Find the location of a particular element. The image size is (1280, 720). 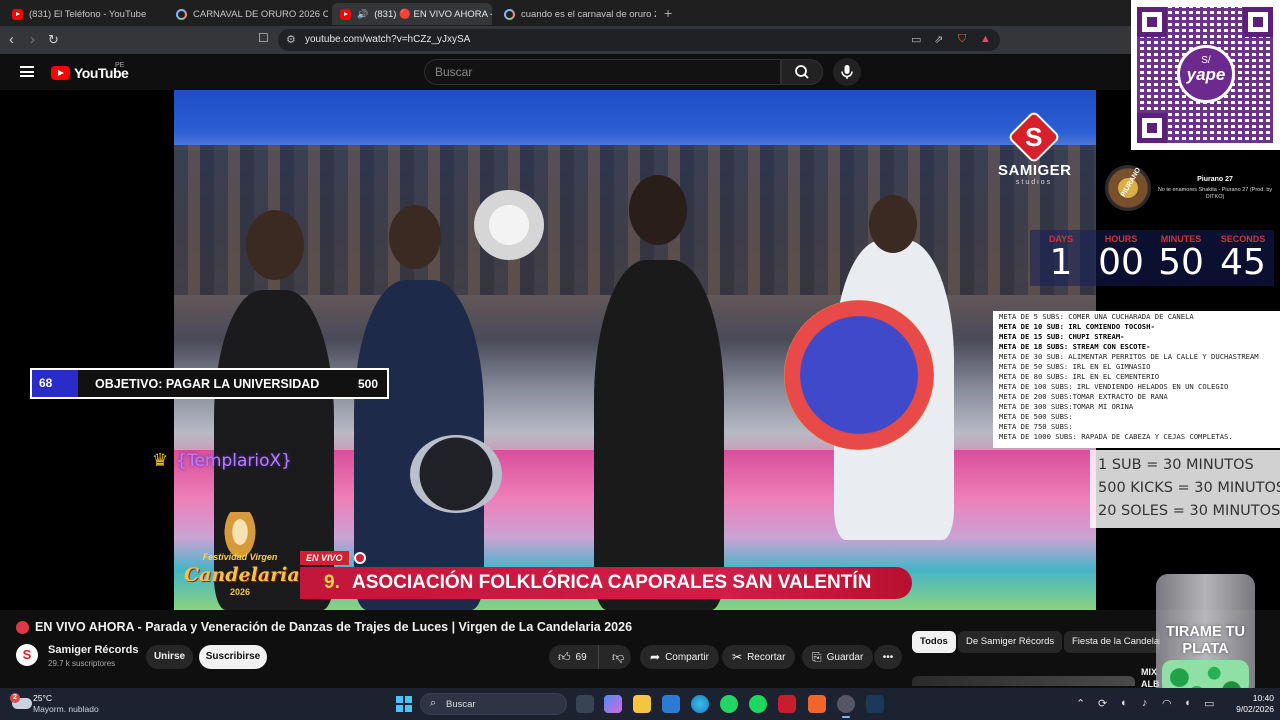

channel-name: Samiger Récords is located at coordinates (93, 650).